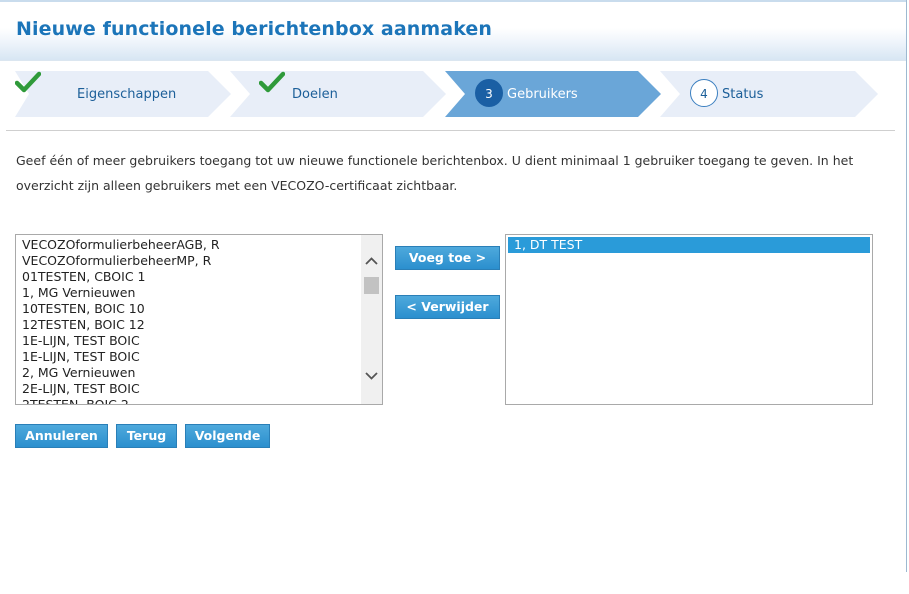  I want to click on list-item: VECOZOformulierbeheerAGB, R, so click(188, 245).